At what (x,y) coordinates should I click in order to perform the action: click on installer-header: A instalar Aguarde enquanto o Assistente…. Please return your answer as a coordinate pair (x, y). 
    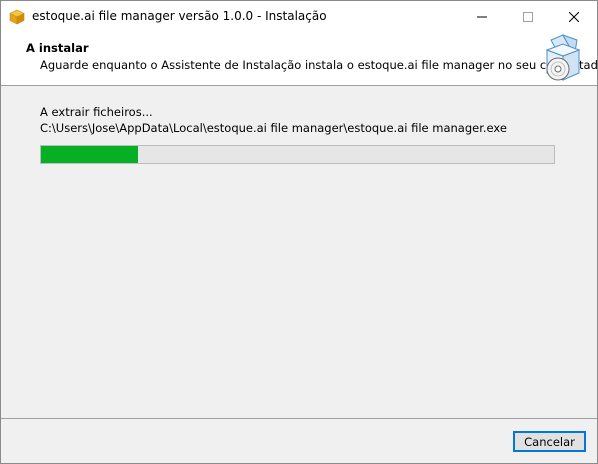
    Looking at the image, I should click on (299, 59).